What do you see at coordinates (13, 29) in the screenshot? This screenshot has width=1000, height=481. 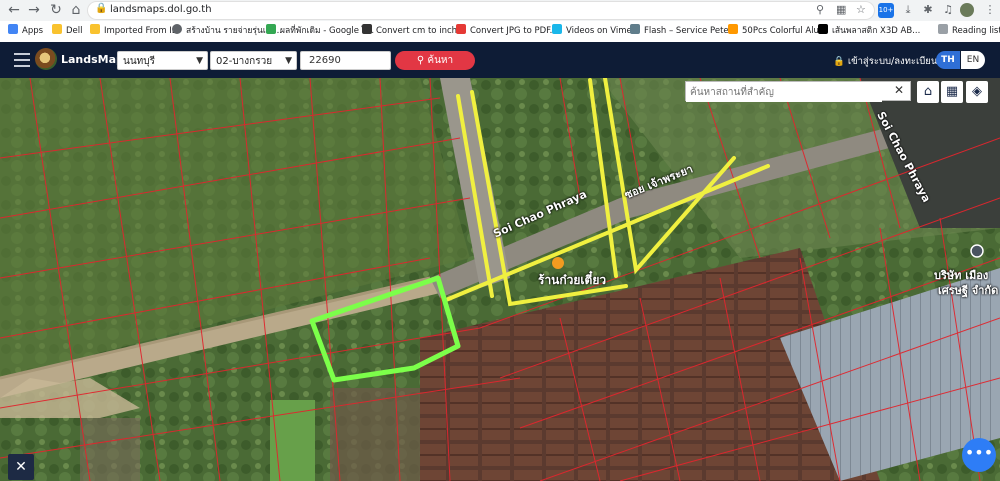 I see `apps-grid-icon` at bounding box center [13, 29].